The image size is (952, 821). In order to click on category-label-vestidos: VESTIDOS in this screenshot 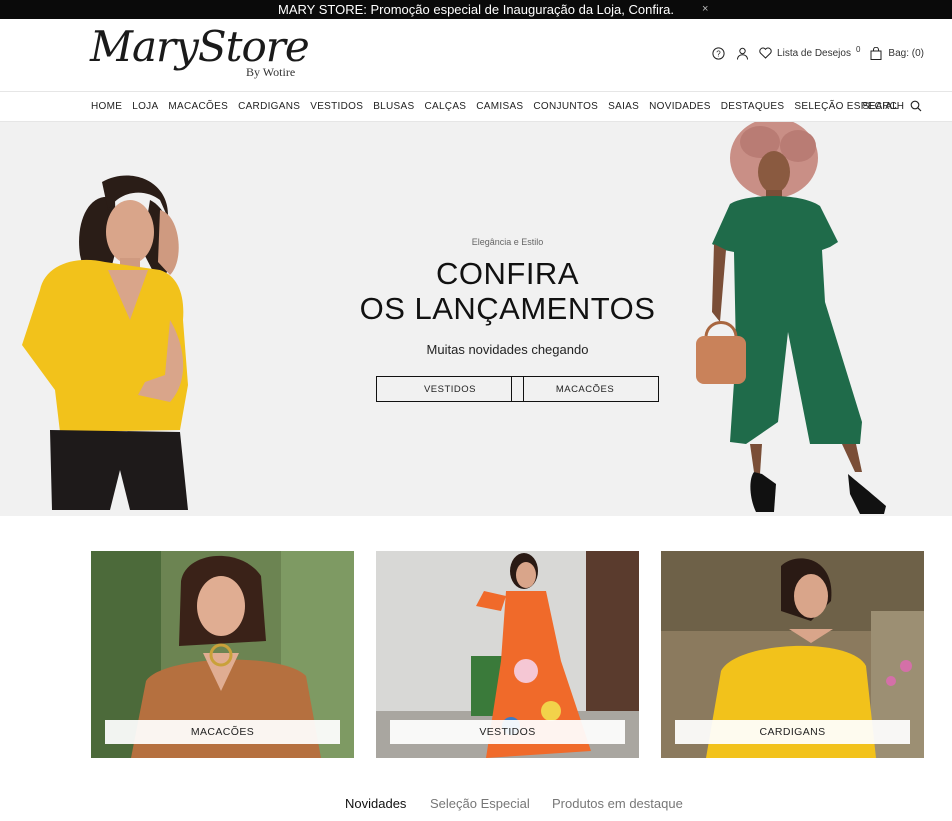, I will do `click(507, 732)`.